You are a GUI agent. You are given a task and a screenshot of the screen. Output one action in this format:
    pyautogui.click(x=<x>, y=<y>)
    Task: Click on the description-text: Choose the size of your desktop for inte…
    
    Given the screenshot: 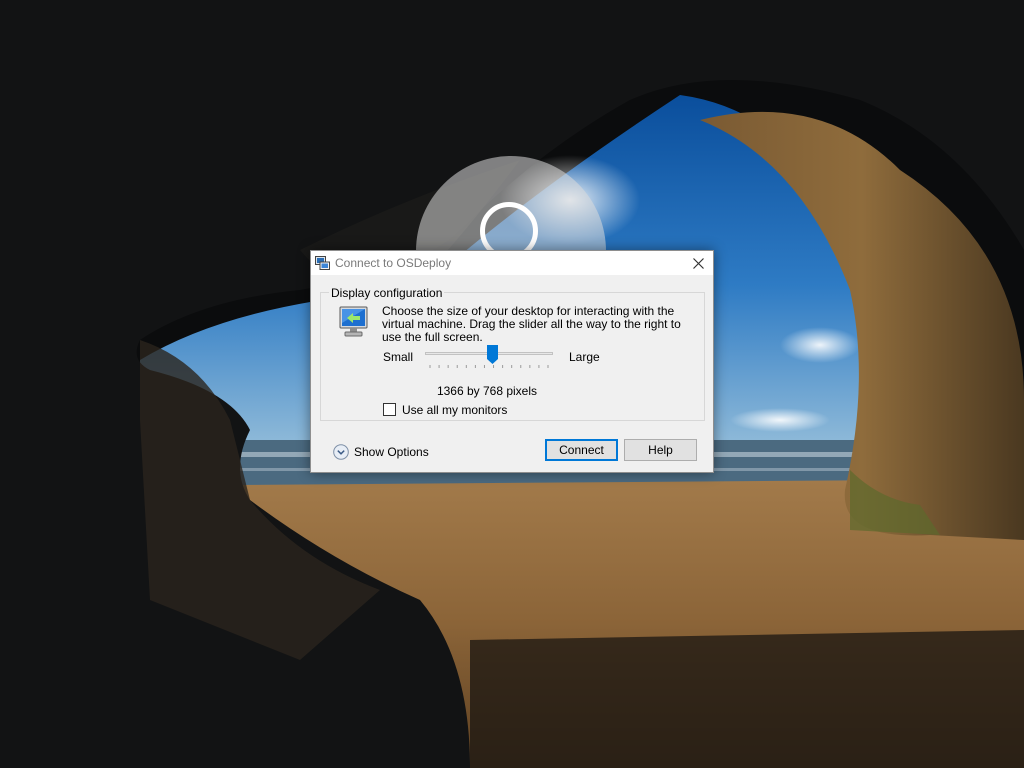 What is the action you would take?
    pyautogui.click(x=531, y=324)
    